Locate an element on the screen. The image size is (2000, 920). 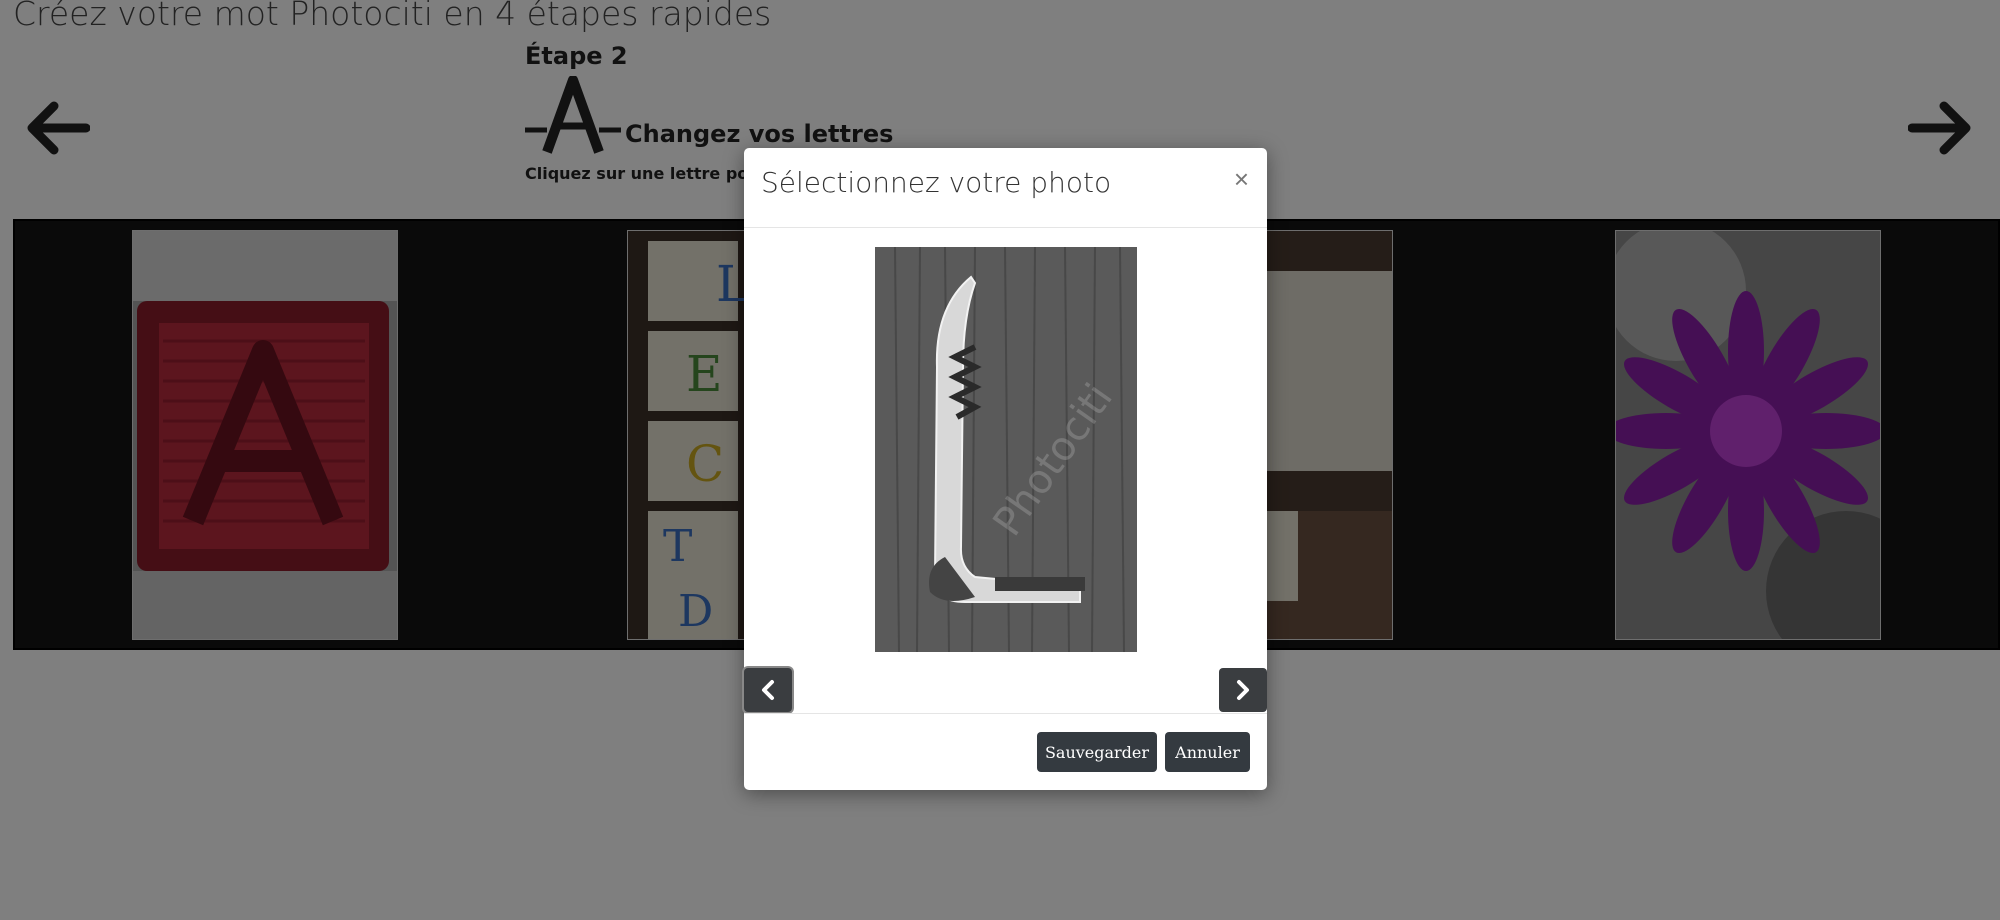
close-button: × is located at coordinates (1241, 179).